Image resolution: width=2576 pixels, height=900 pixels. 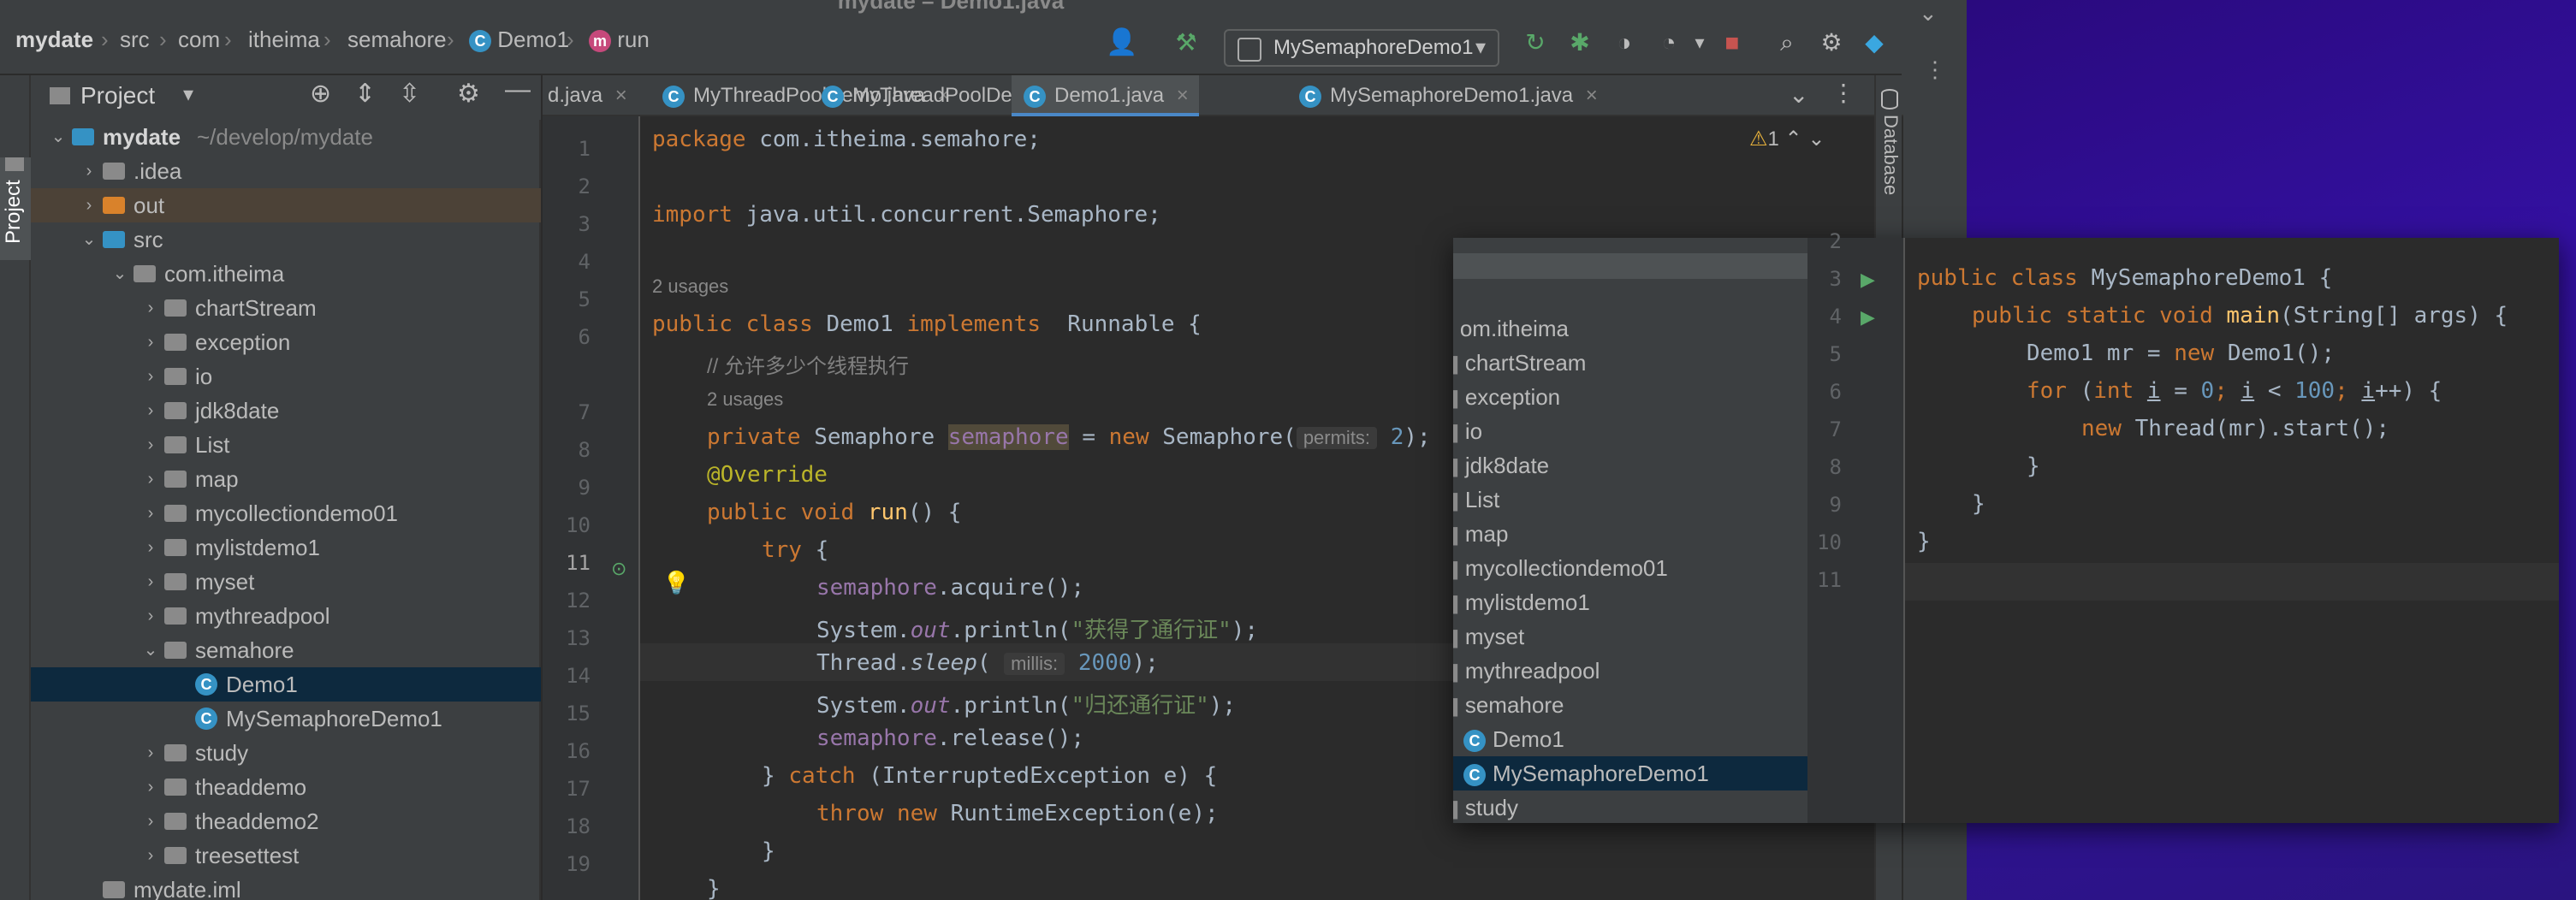 What do you see at coordinates (1186, 42) in the screenshot?
I see `build-hammer-icon: ⚒` at bounding box center [1186, 42].